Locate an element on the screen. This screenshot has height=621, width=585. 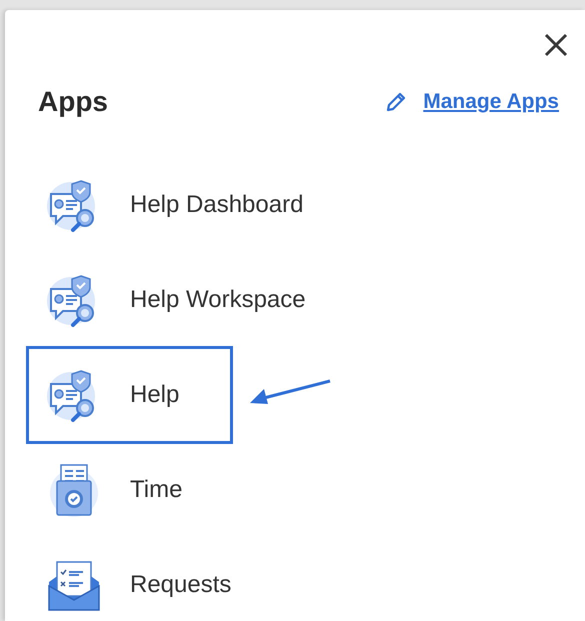
manage-apps-link: Manage Apps is located at coordinates (491, 102).